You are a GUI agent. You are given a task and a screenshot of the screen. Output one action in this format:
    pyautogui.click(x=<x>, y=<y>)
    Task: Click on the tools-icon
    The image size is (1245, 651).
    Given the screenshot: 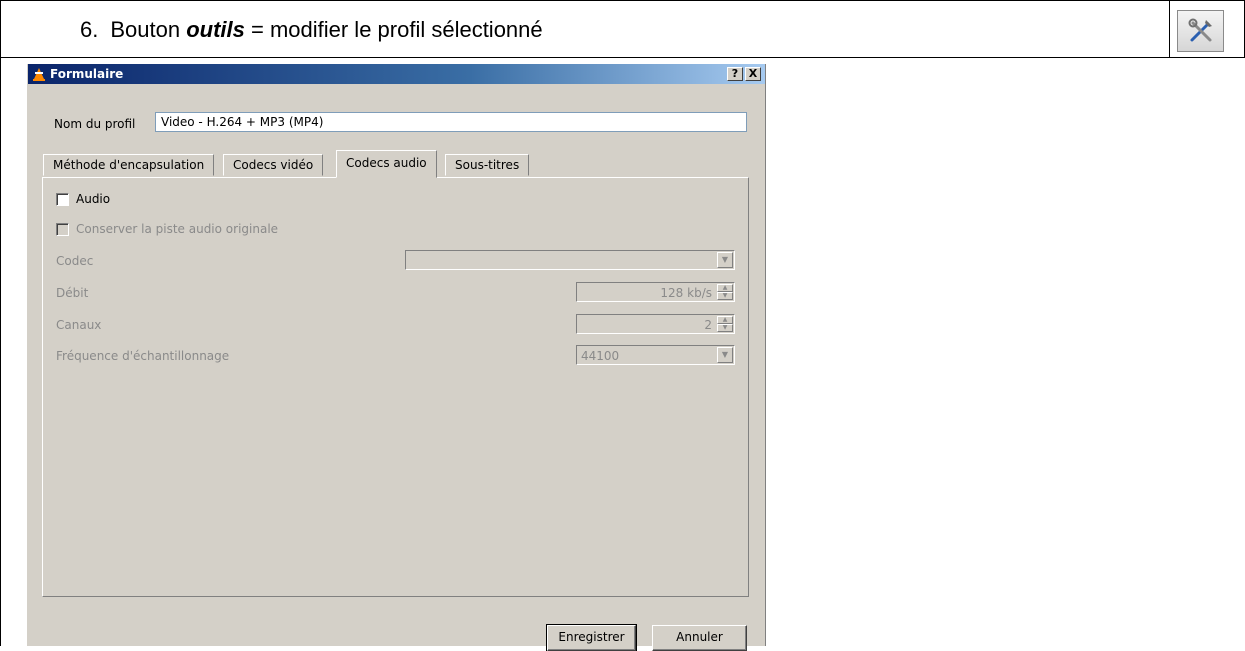 What is the action you would take?
    pyautogui.click(x=1200, y=30)
    